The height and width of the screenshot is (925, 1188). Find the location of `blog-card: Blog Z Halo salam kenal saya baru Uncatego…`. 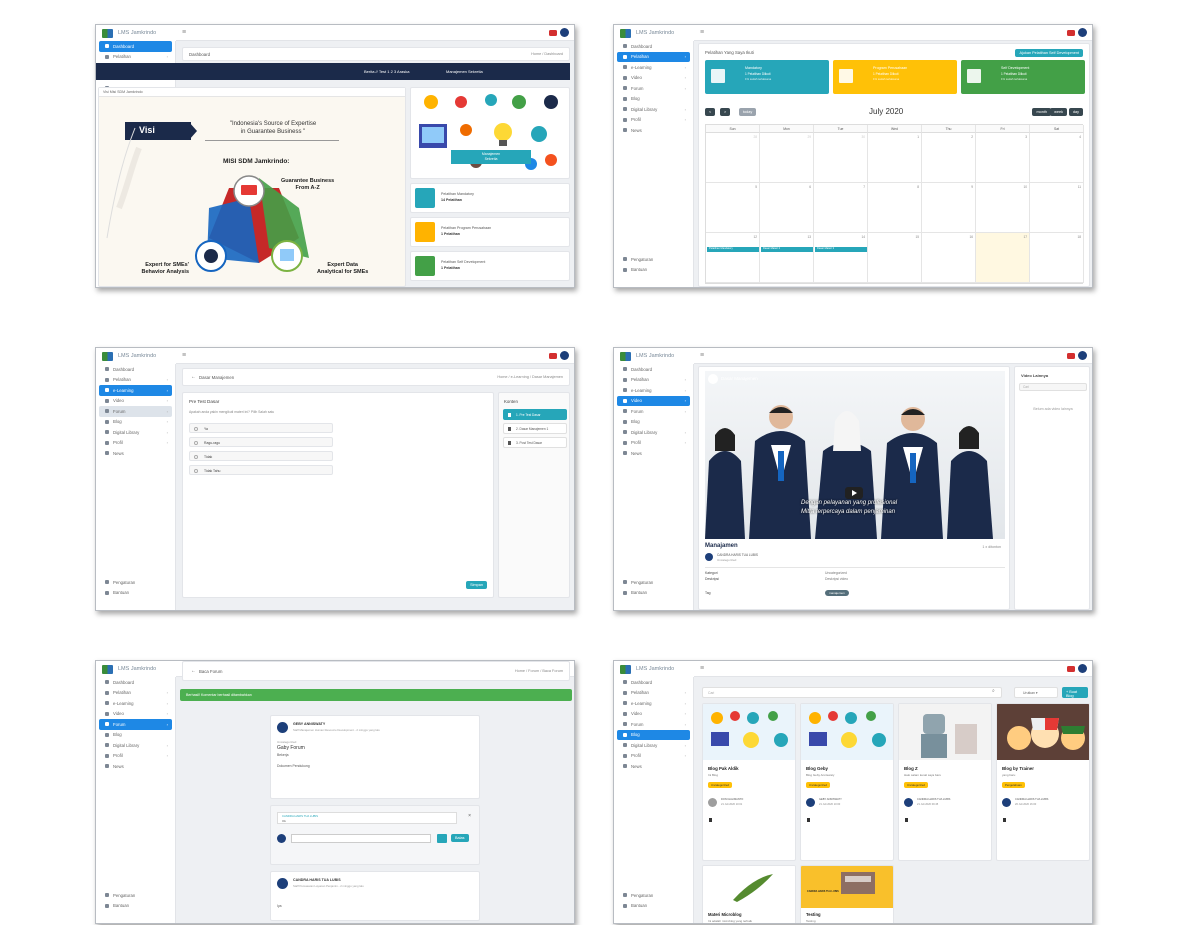

blog-card: Blog Z Halo salam kenal saya baru Uncatego… is located at coordinates (945, 782).